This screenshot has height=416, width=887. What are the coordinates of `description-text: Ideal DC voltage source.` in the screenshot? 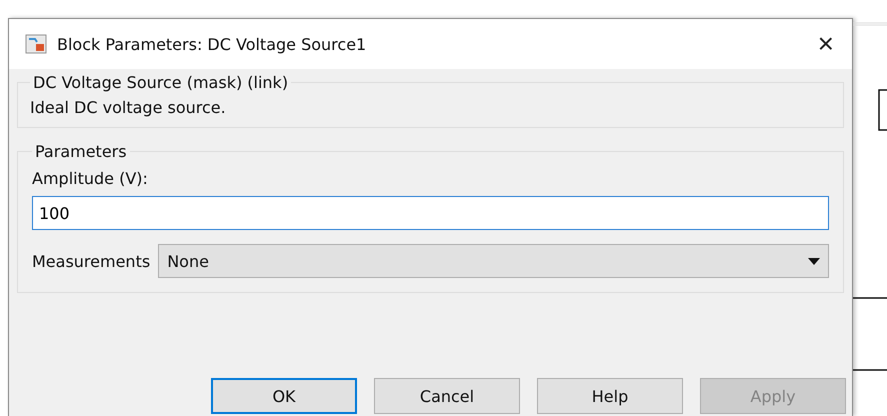 It's located at (128, 107).